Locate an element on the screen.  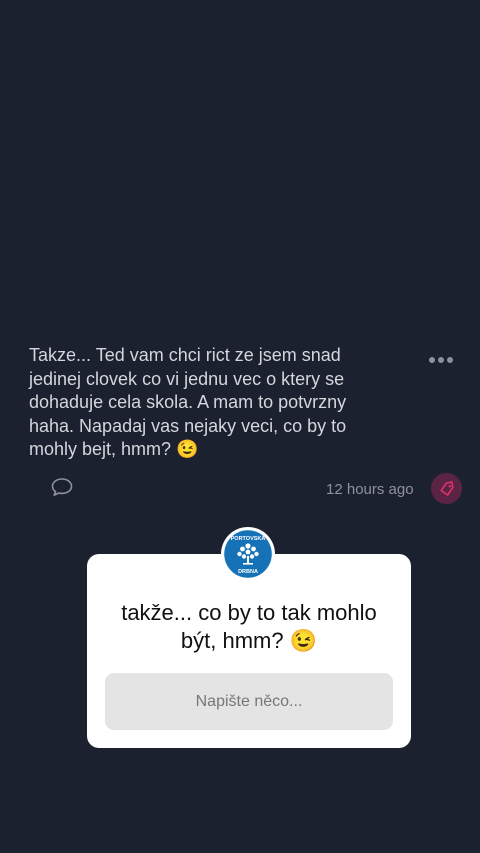
comment-button is located at coordinates (62, 487).